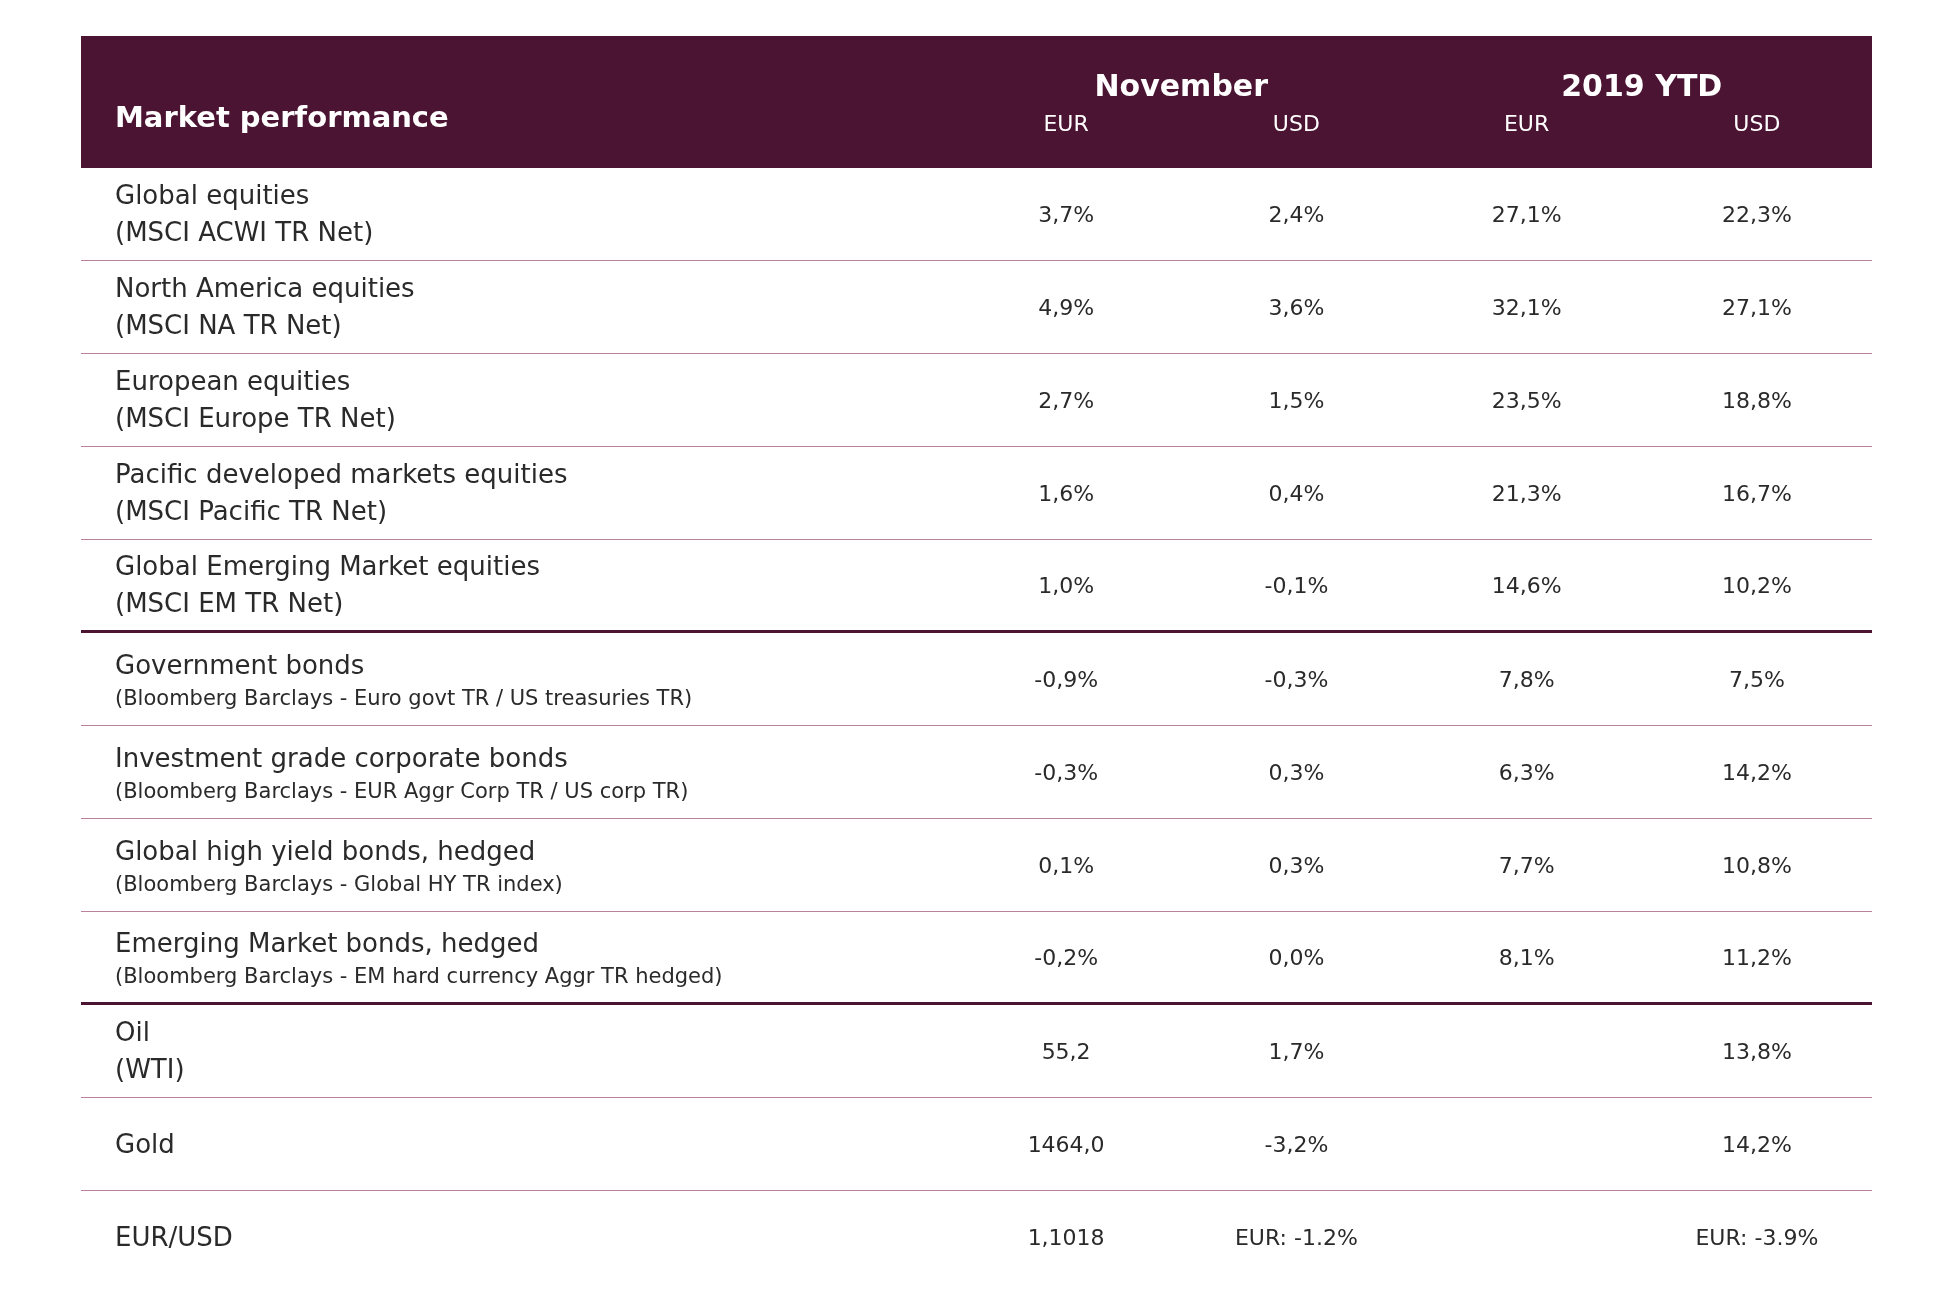 The width and height of the screenshot is (1950, 1291). Describe the element at coordinates (339, 884) in the screenshot. I see `row-sublabel: (Bloomberg Barclays - Global HY TR index)` at that location.